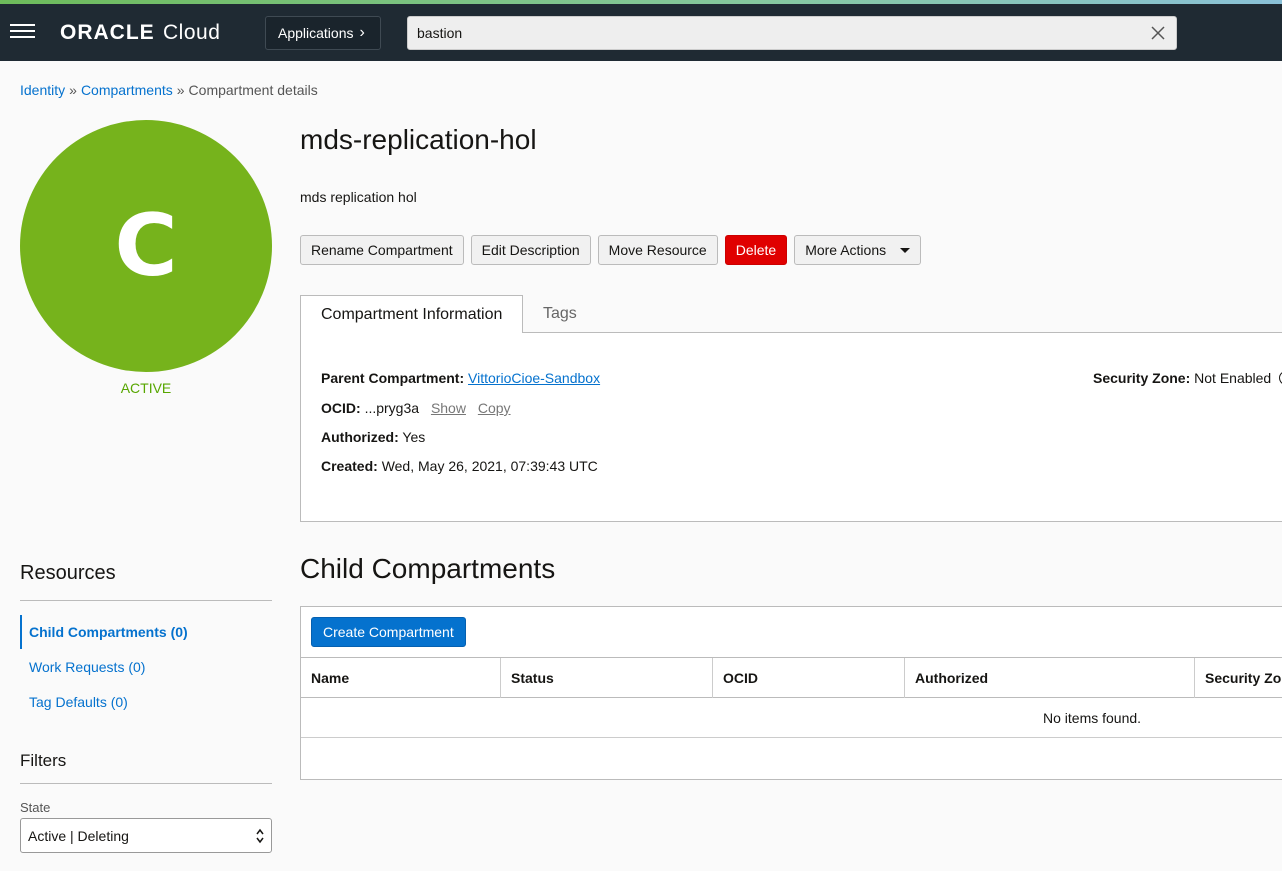 Image resolution: width=1282 pixels, height=871 pixels. I want to click on security-zone-row: Security Zone: Not Enabled, so click(1187, 378).